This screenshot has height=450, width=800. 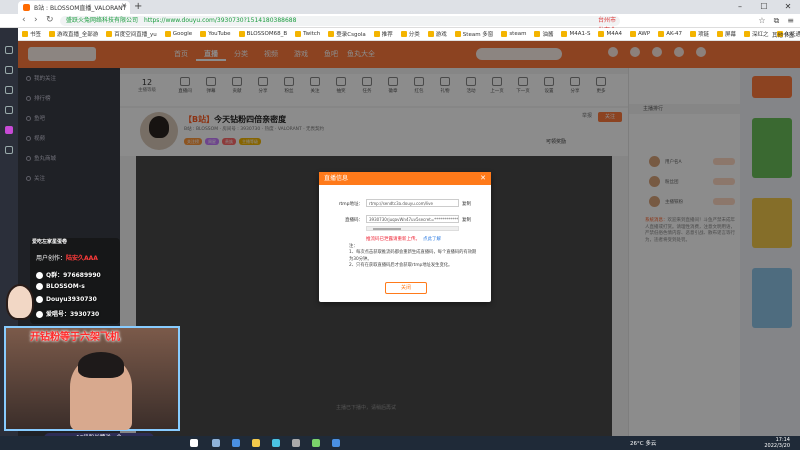 I want to click on bookmark-item: 游戏直播_全部游, so click(x=73, y=34).